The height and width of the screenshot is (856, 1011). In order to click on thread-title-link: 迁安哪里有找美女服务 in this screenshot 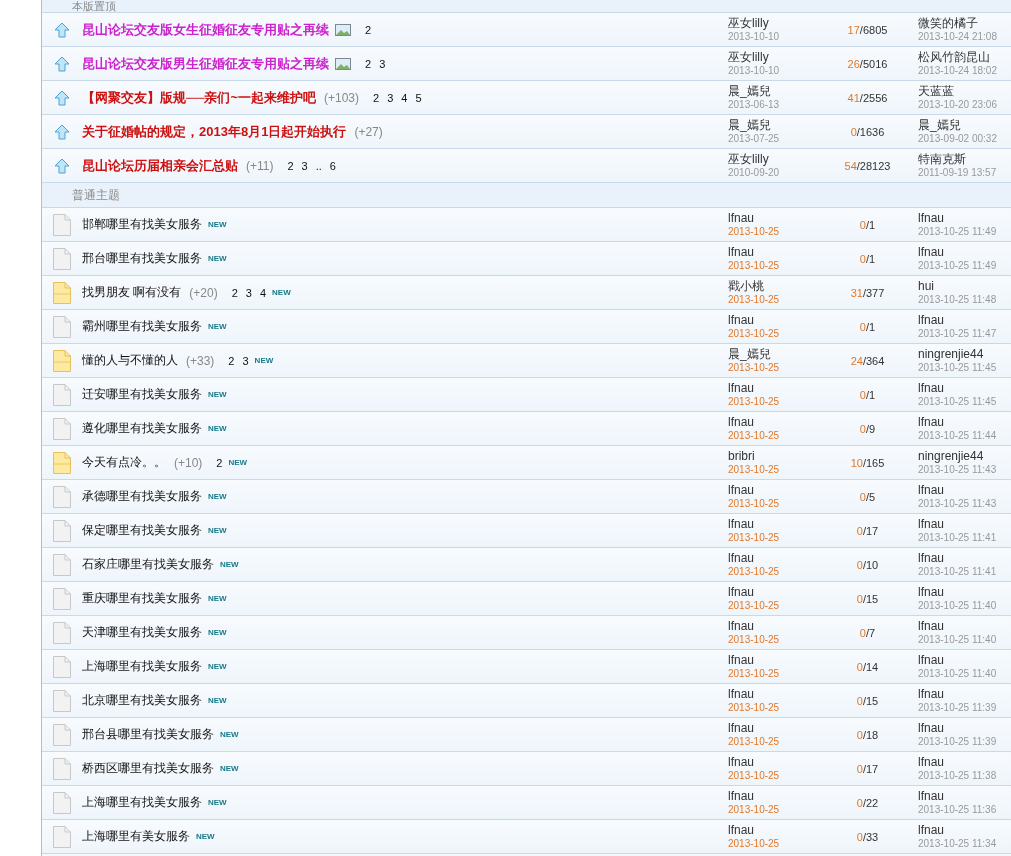, I will do `click(142, 394)`.